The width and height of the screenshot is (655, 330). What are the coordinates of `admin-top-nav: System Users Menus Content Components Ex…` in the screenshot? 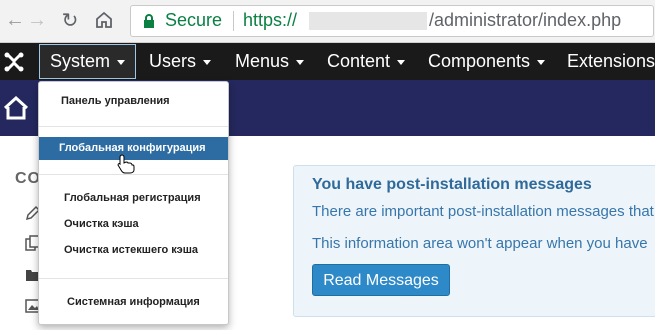 It's located at (327, 61).